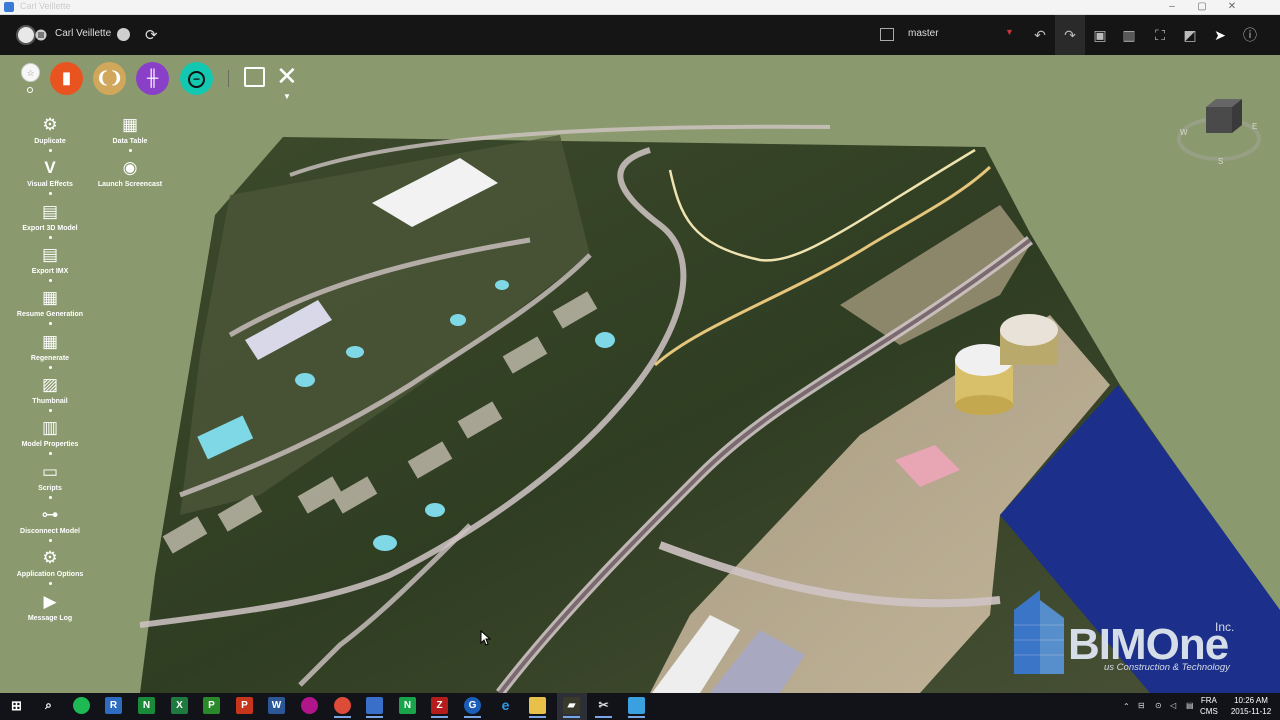 The image size is (1280, 720). I want to click on screenshot-icon: ◩, so click(1190, 35).